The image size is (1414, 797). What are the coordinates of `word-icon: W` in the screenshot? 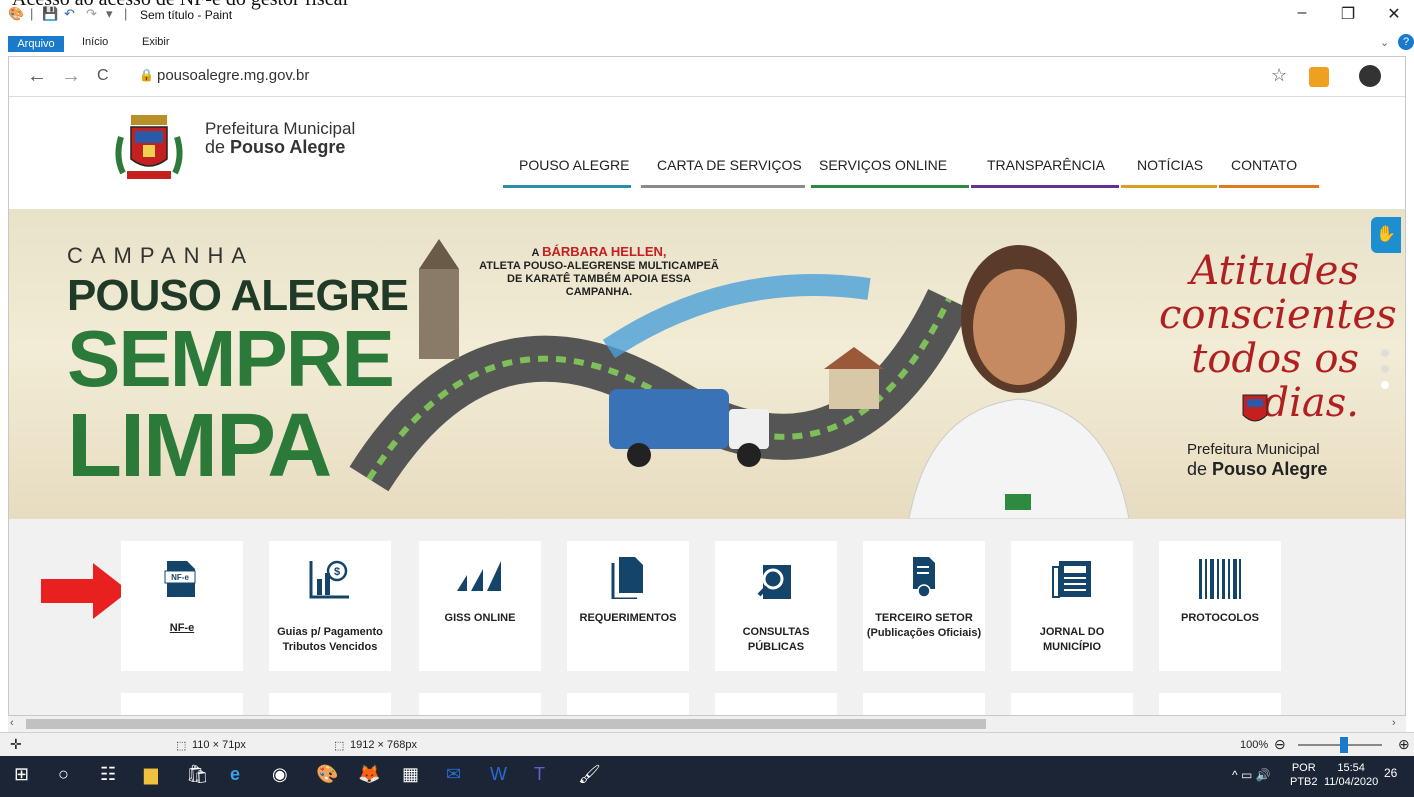 It's located at (498, 774).